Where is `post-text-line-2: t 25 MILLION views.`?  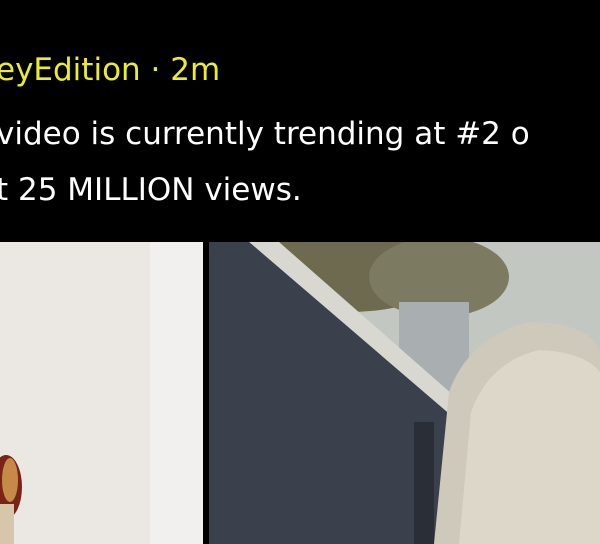 post-text-line-2: t 25 MILLION views. is located at coordinates (151, 190).